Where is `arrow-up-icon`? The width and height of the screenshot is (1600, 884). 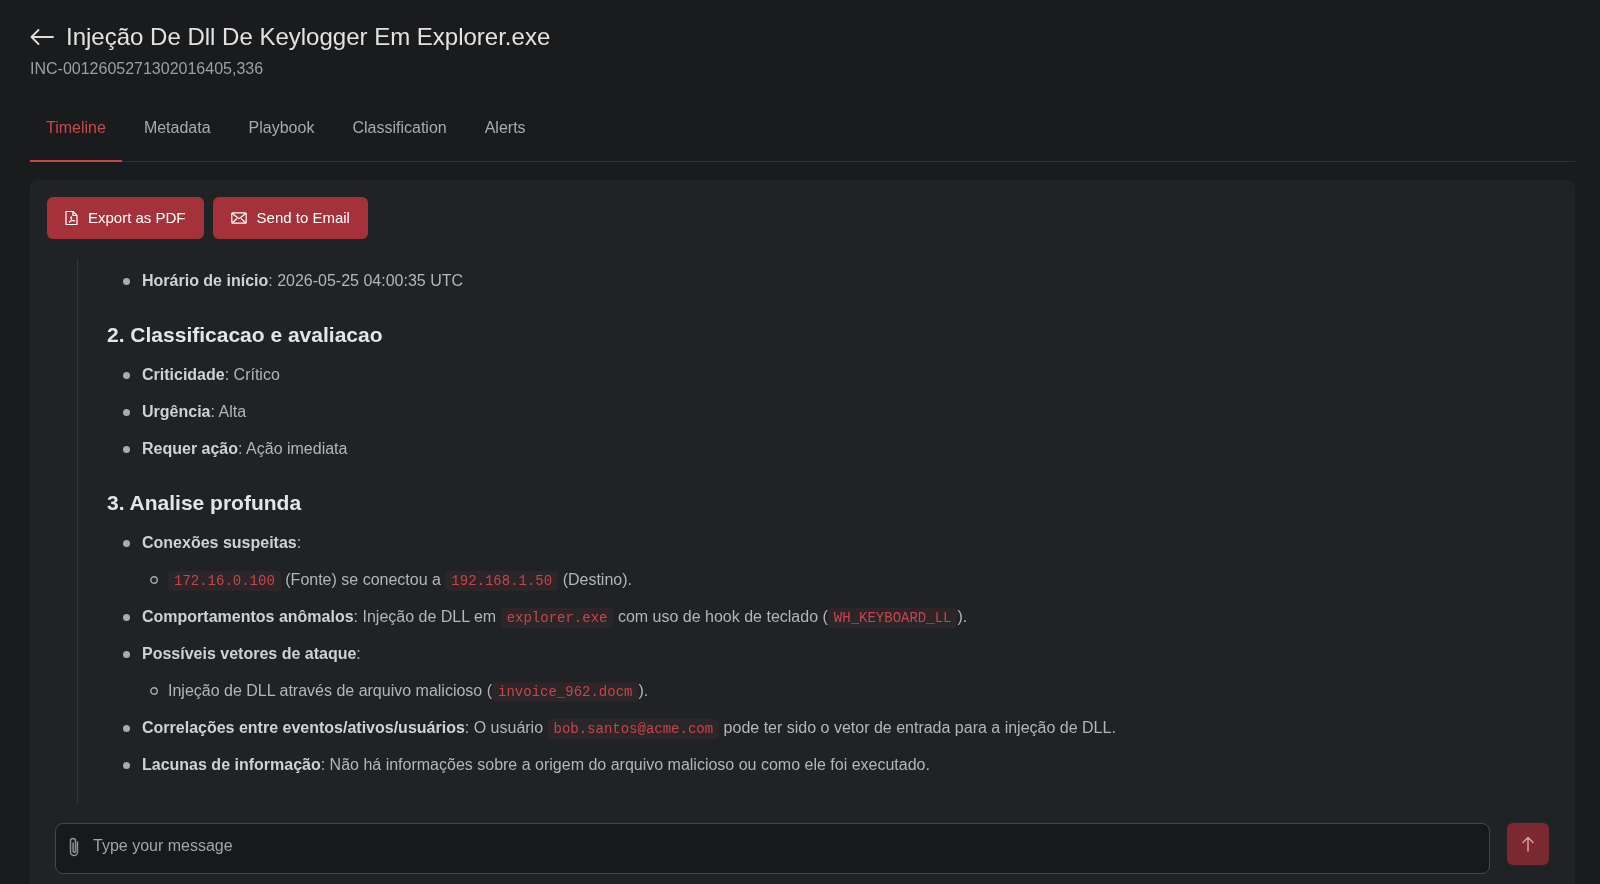
arrow-up-icon is located at coordinates (1528, 844).